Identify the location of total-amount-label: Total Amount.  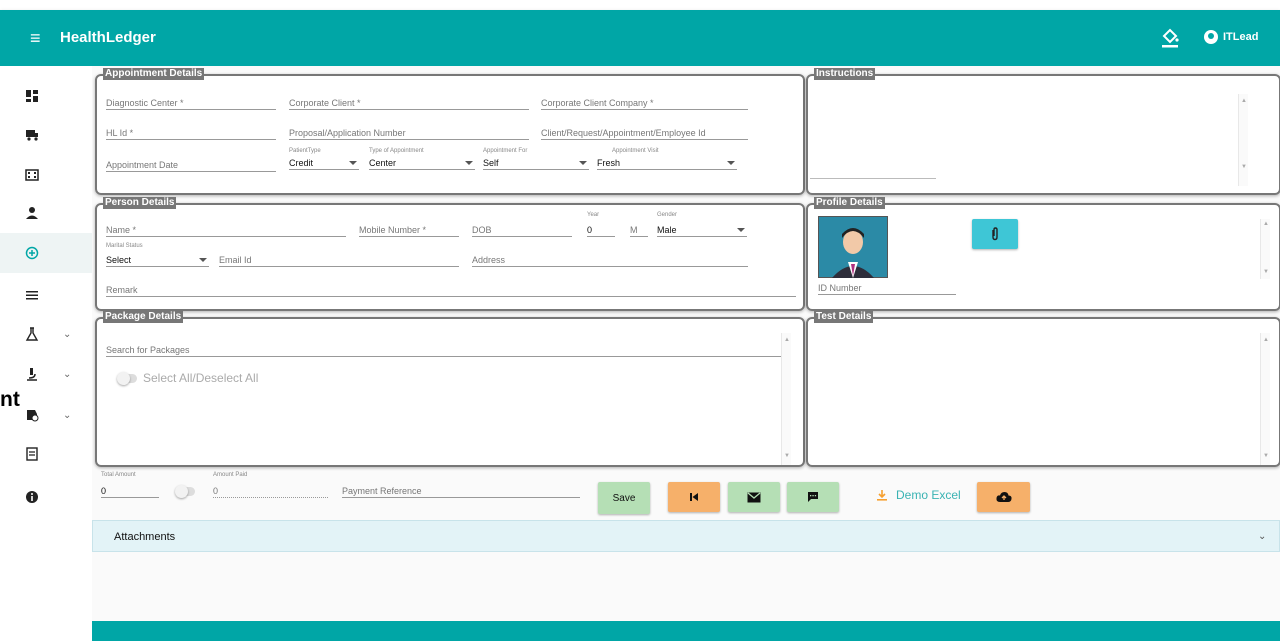
(118, 475).